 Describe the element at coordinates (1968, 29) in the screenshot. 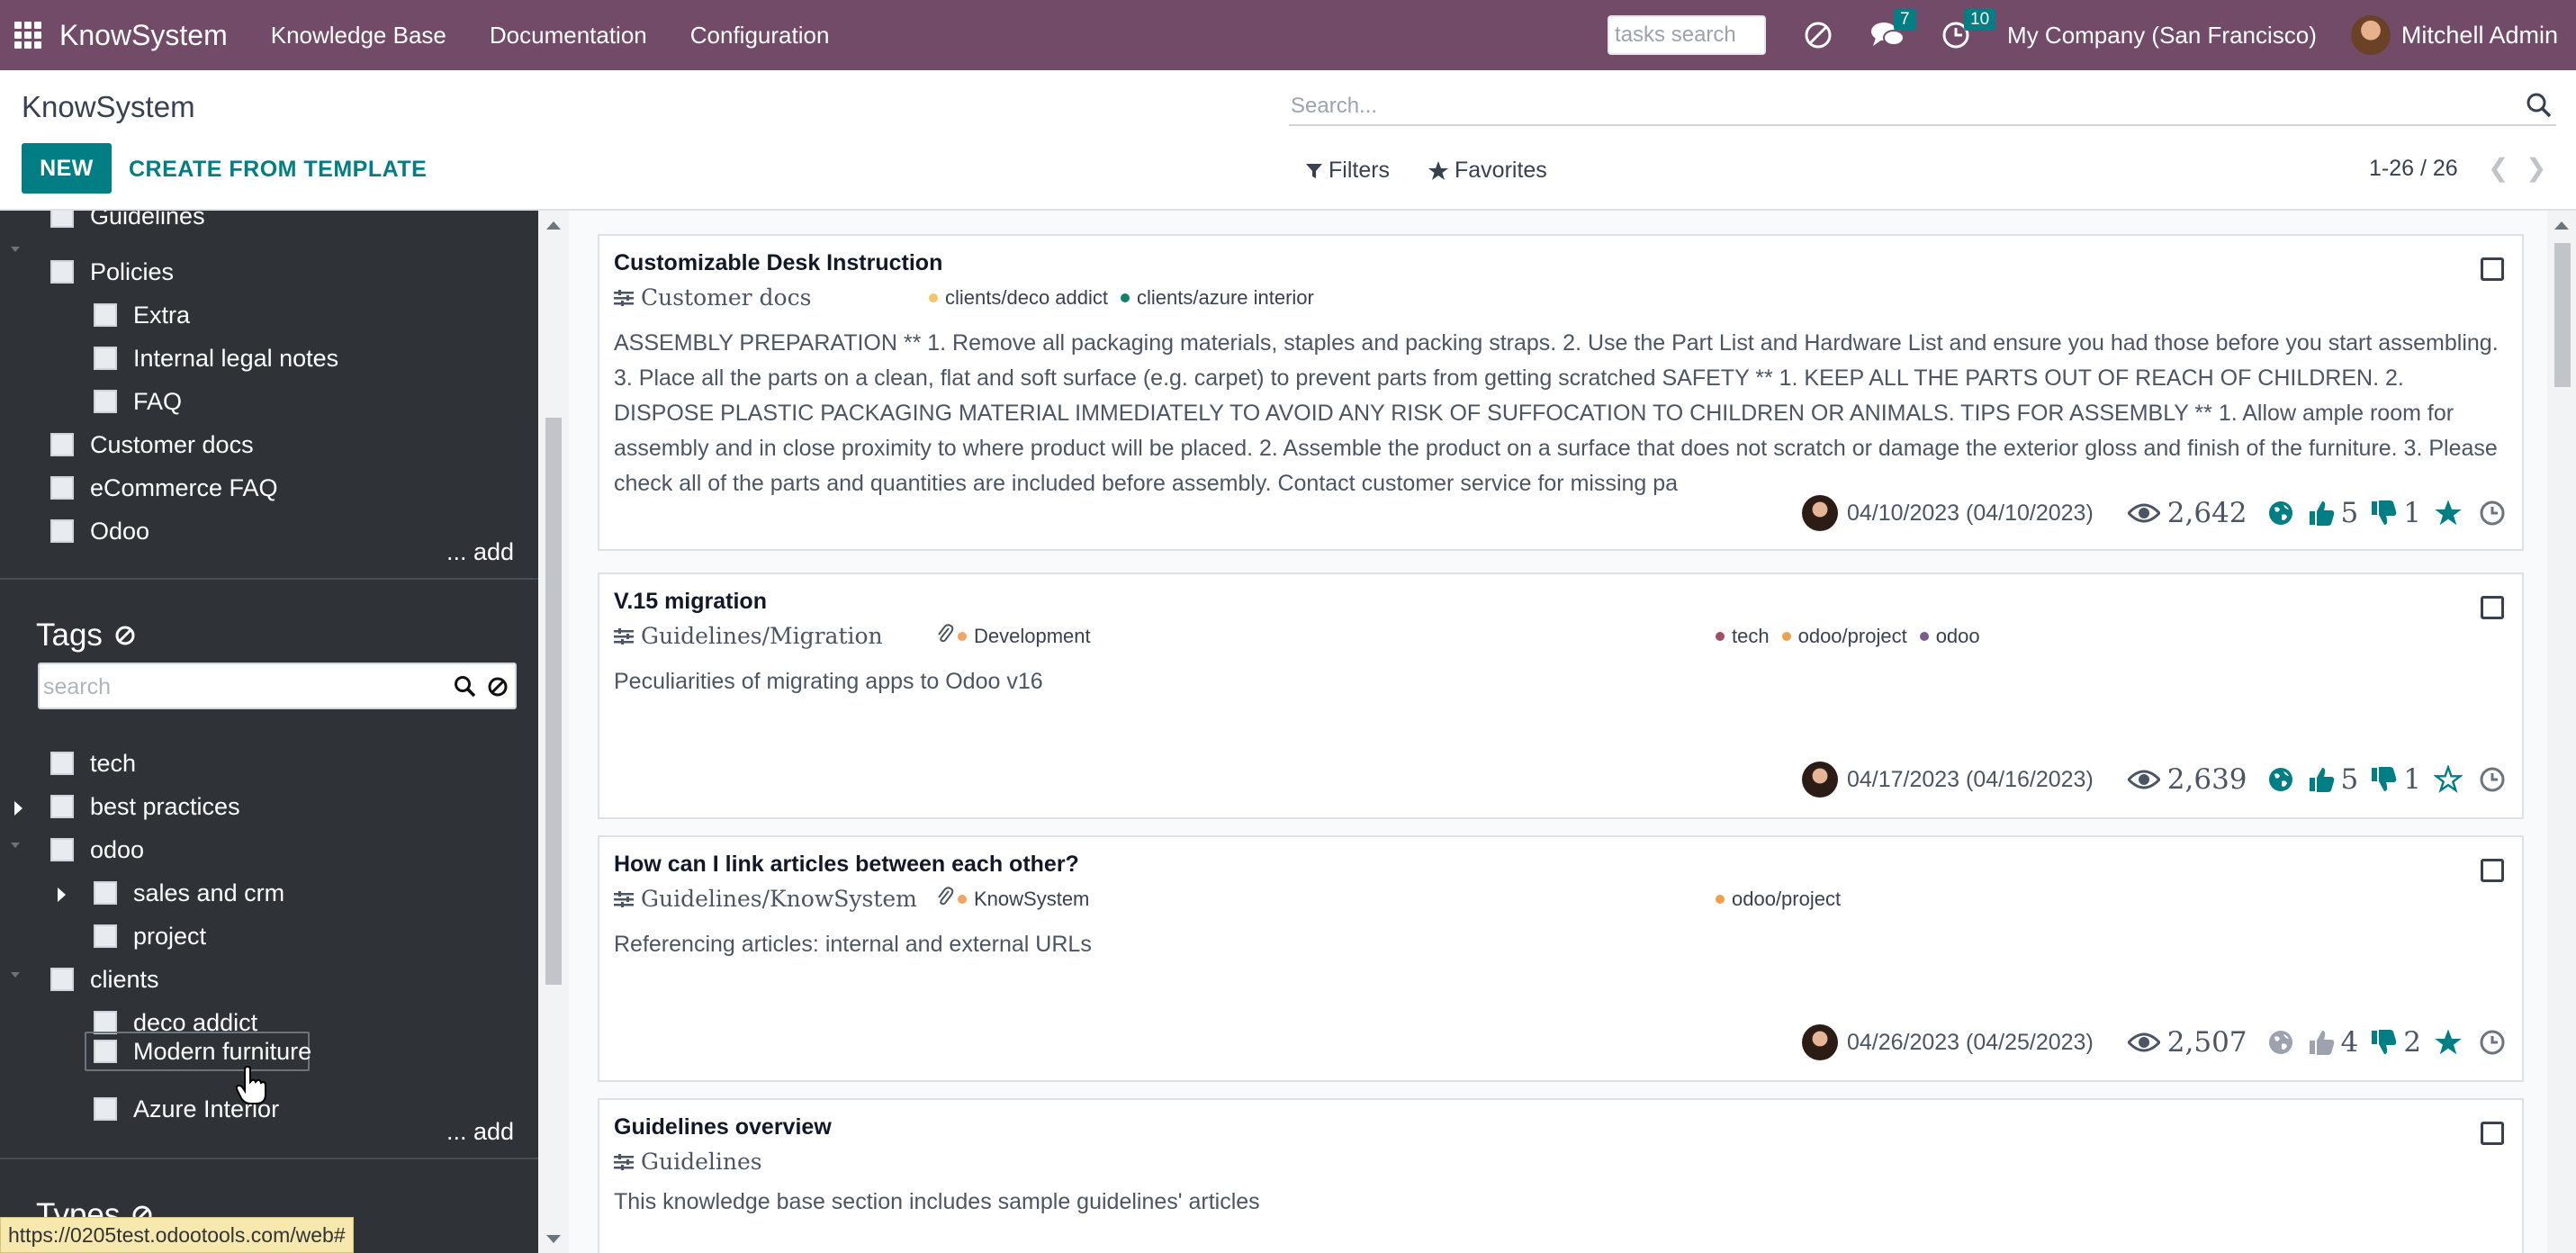

I see `activities-clock-icon: 10` at that location.